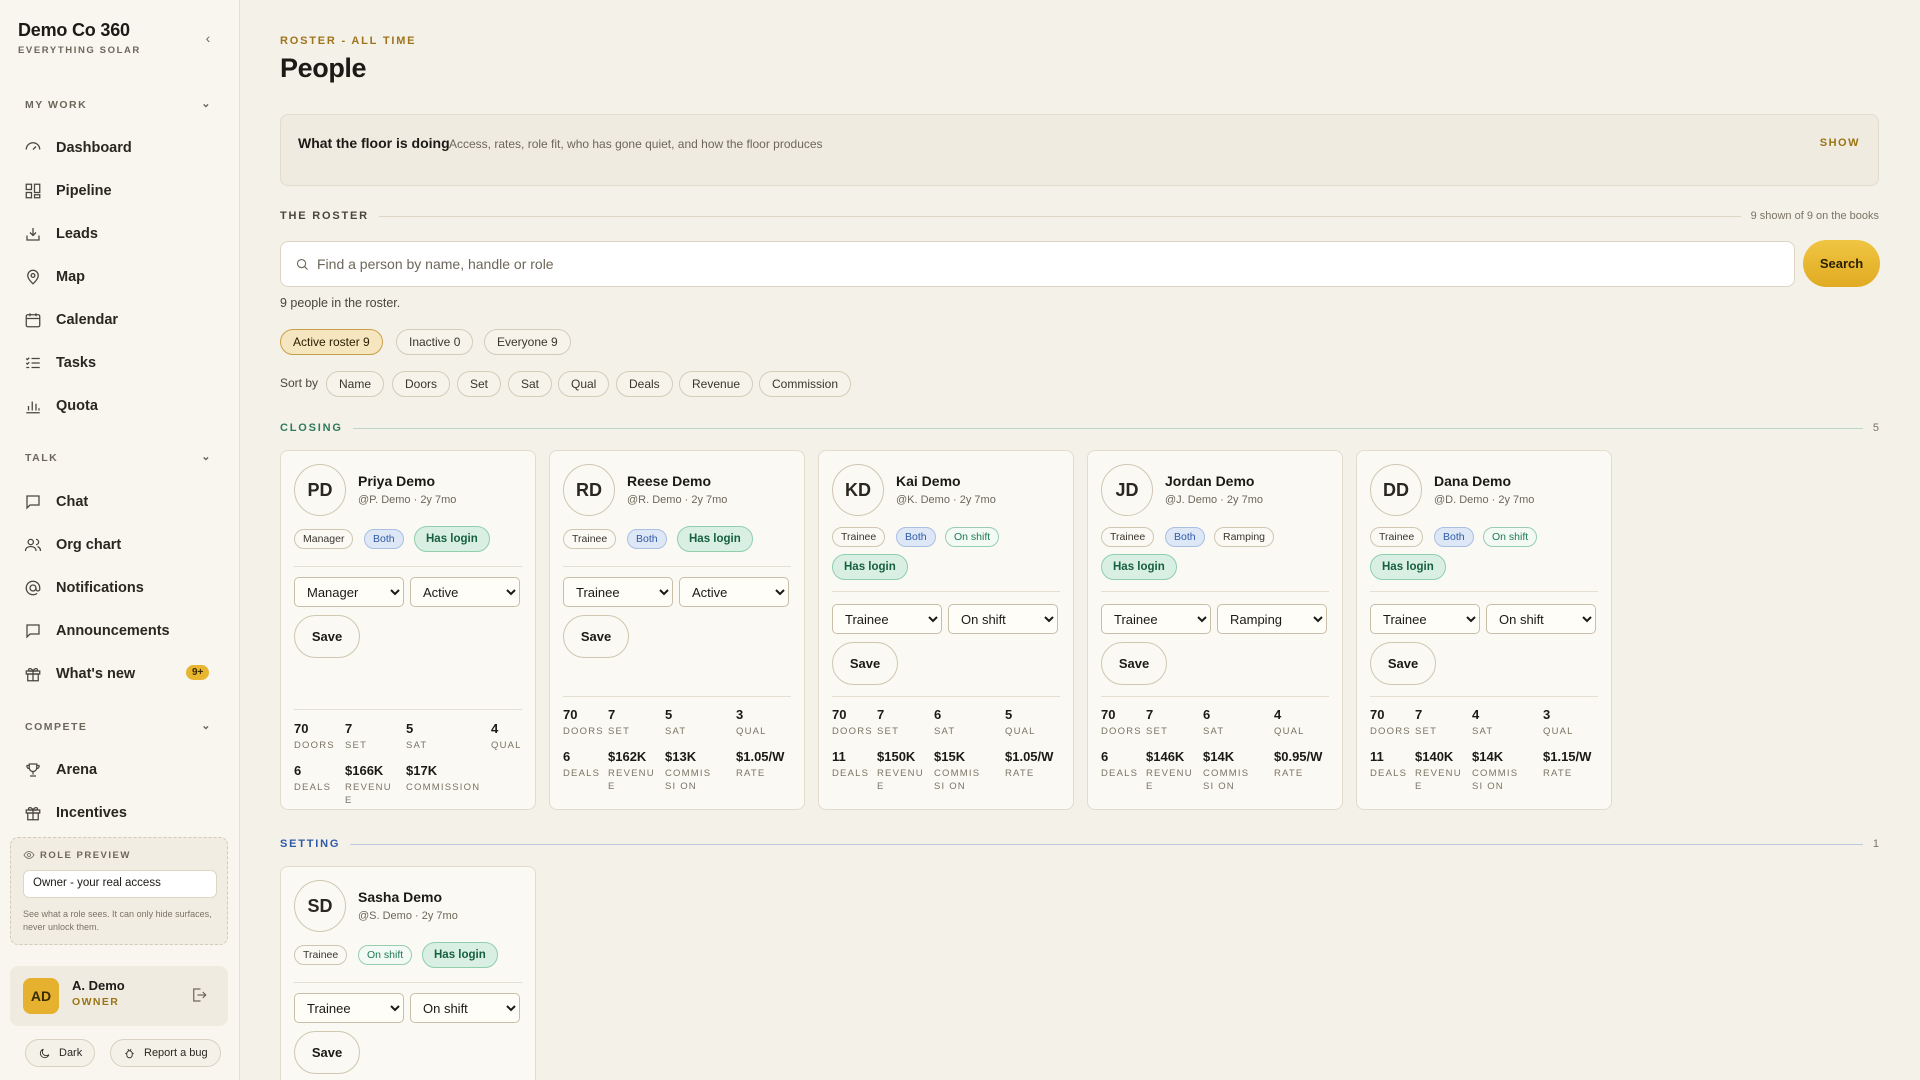  I want to click on sidebar-item-org-chart: Org chart, so click(124, 545).